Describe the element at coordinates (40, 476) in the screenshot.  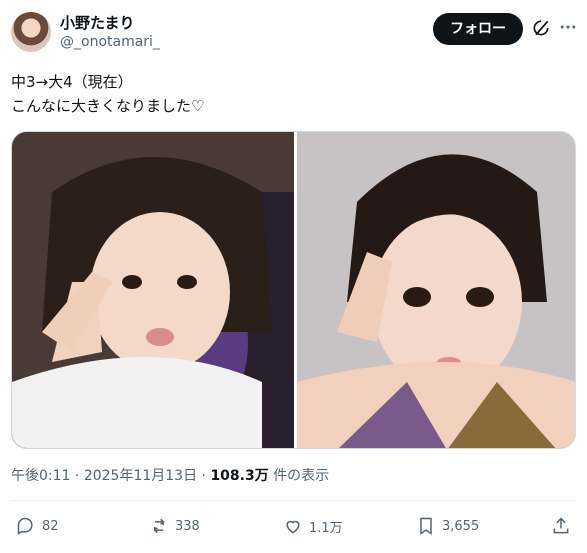
I see `tweet-time: 午後0:11` at that location.